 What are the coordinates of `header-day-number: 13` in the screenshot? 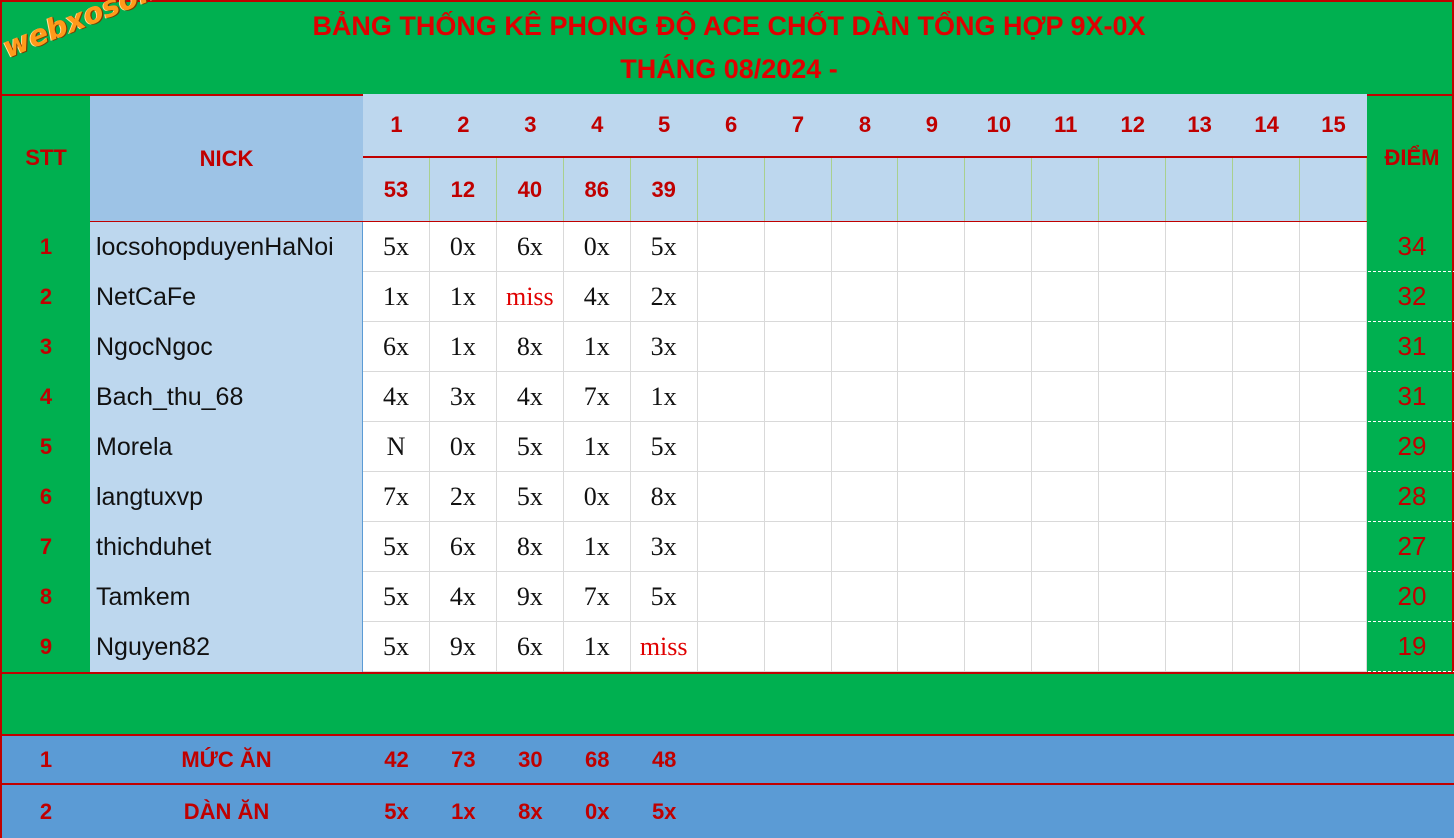 It's located at (1199, 124).